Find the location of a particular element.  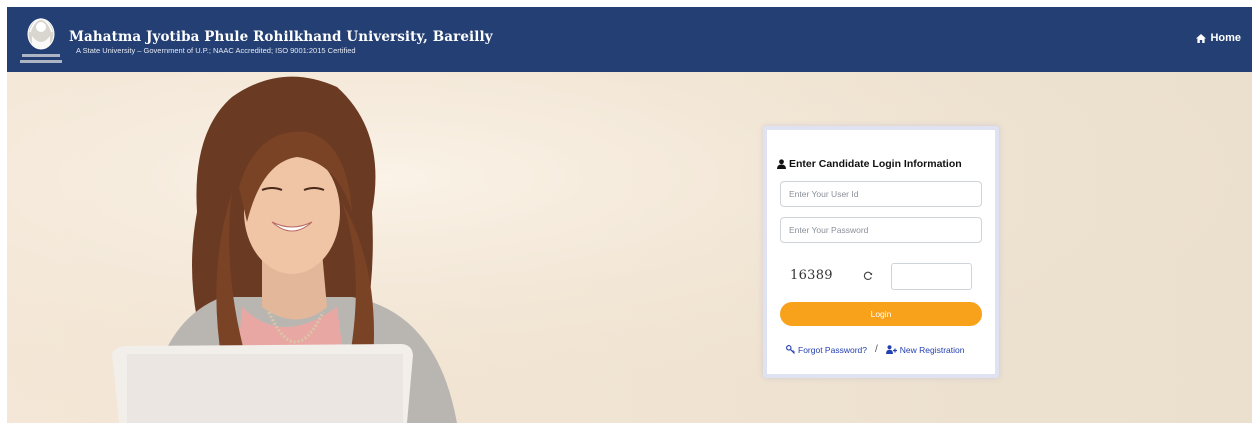

forgot-password-link: Forgot Password? is located at coordinates (826, 350).